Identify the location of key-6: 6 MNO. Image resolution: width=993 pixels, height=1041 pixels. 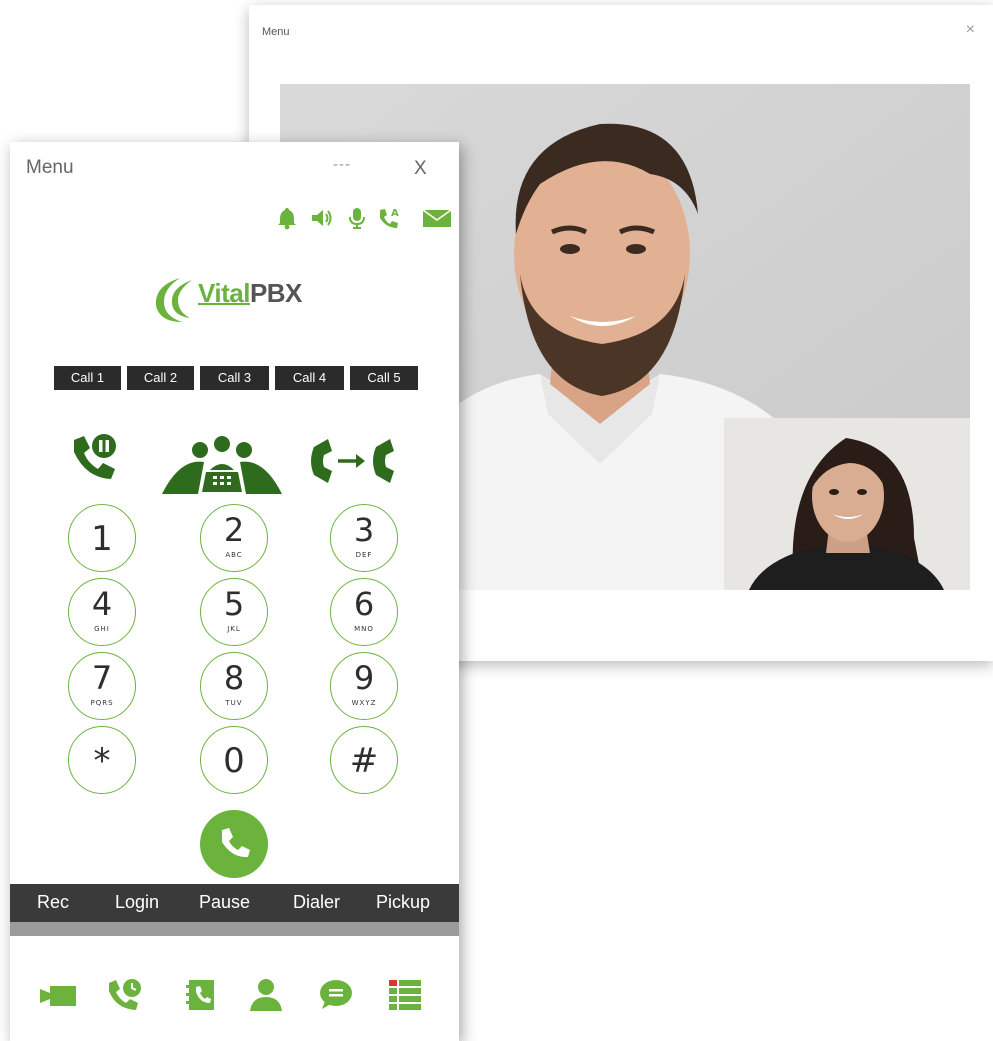
(364, 612).